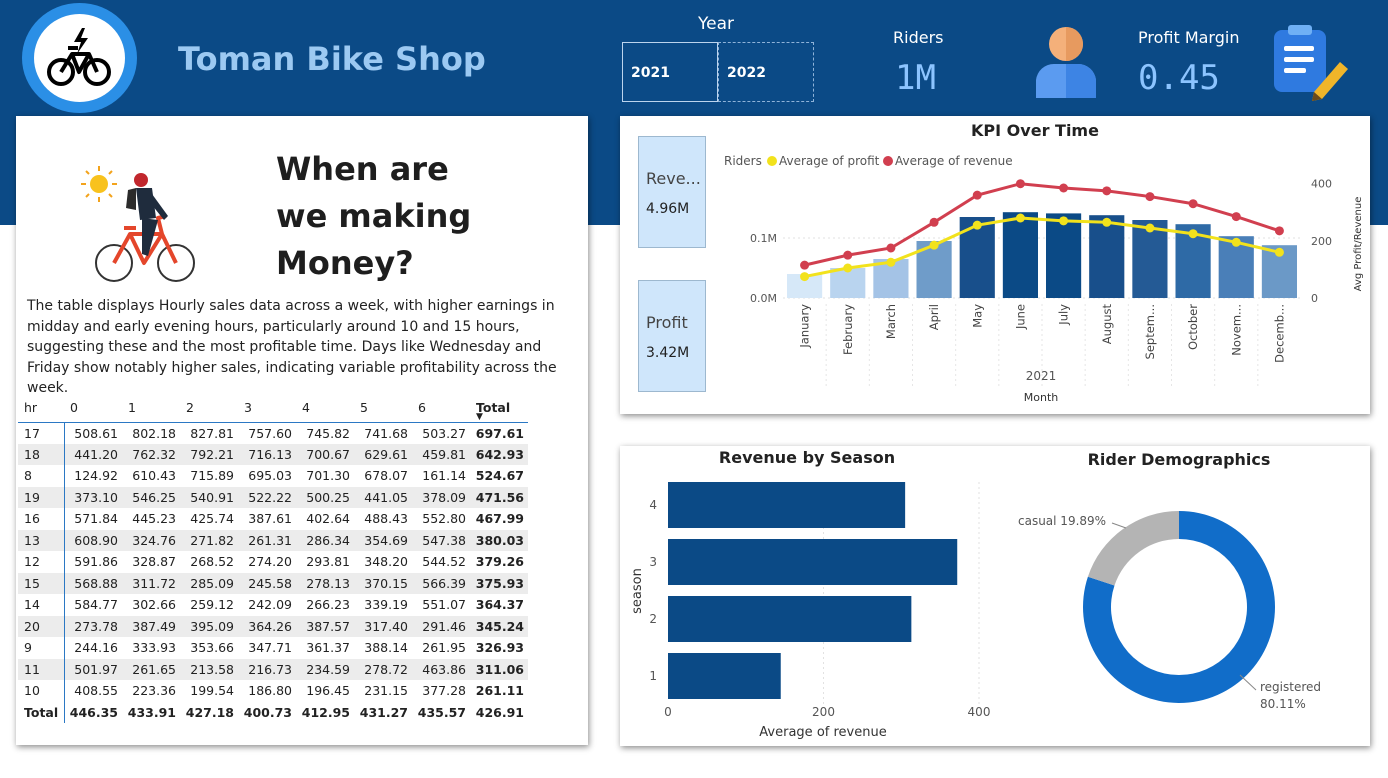 This screenshot has width=1388, height=778. I want to click on column-header: 3, so click(267, 408).